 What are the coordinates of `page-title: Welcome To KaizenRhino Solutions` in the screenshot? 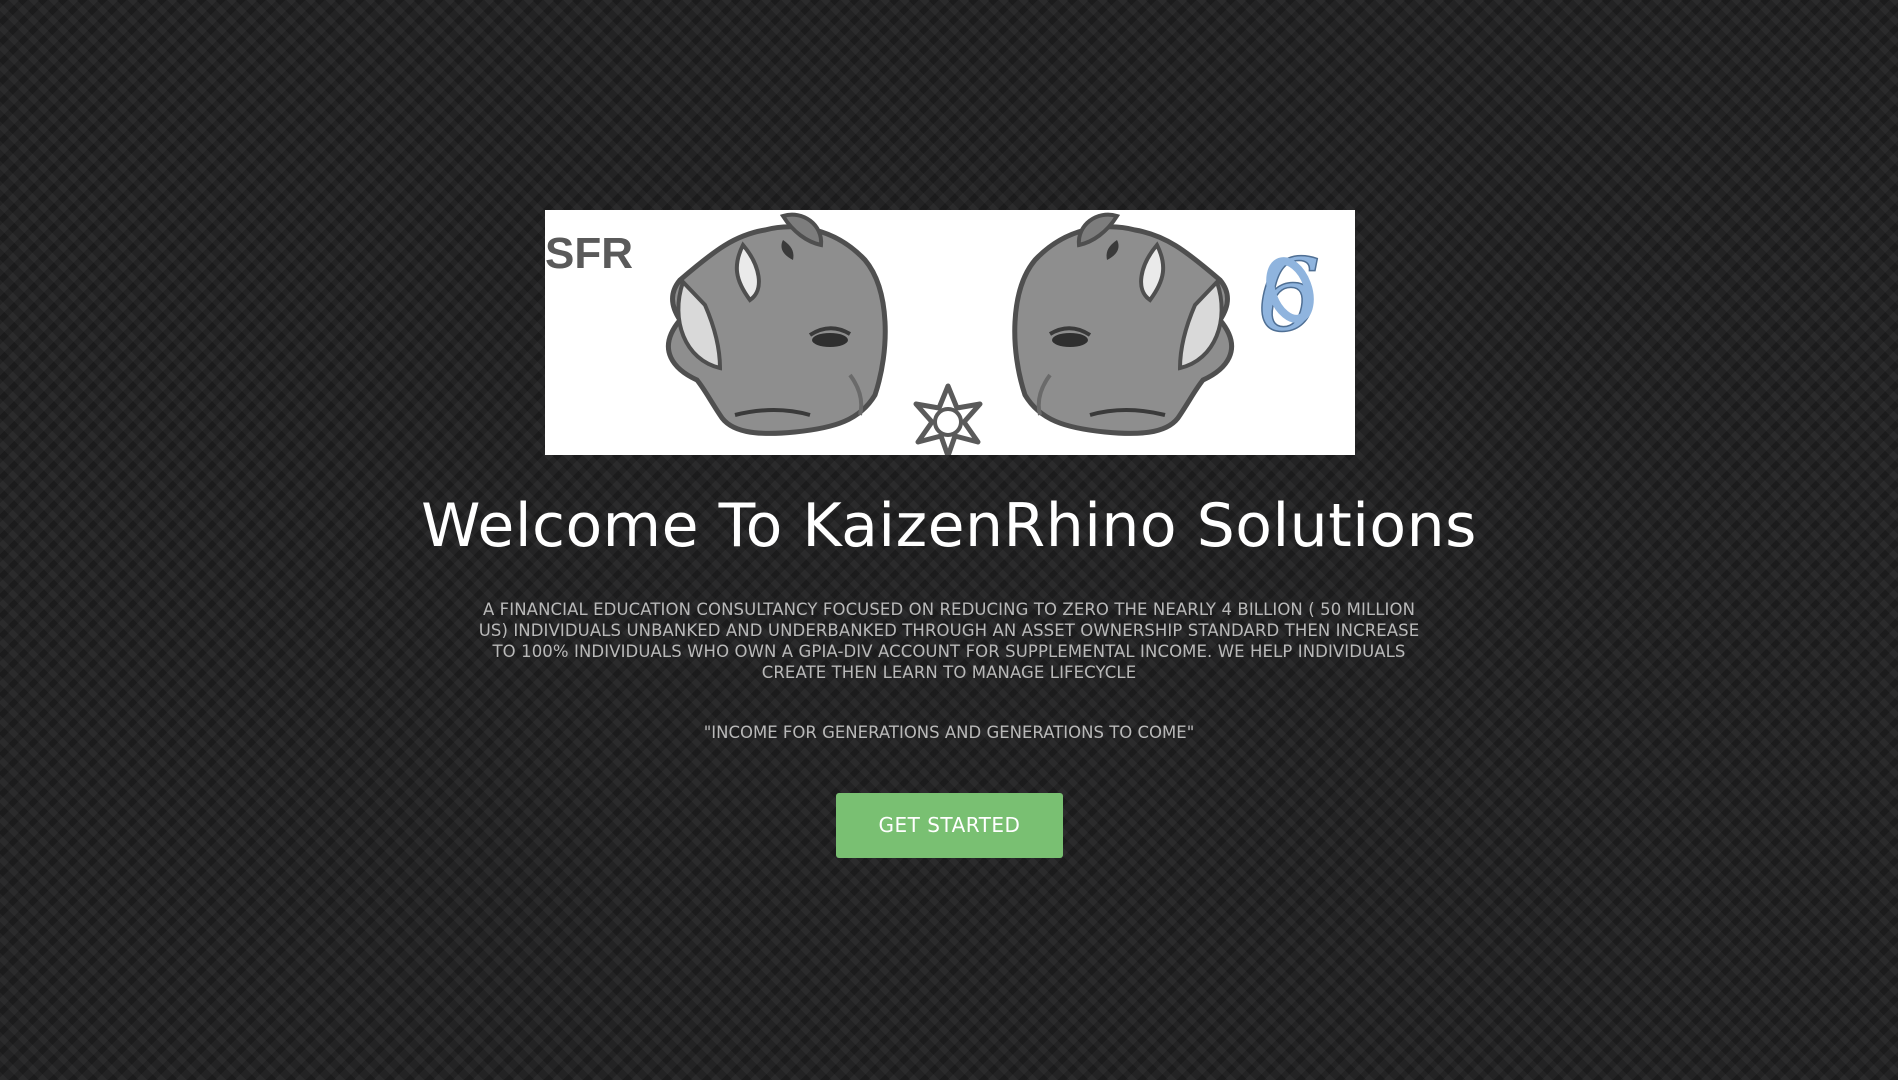 It's located at (949, 526).